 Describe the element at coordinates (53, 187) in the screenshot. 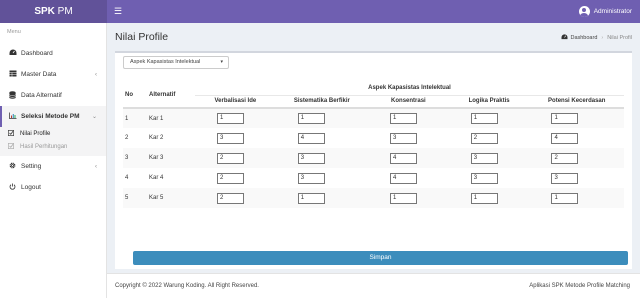

I see `sidebar-item-logout: Logout` at that location.